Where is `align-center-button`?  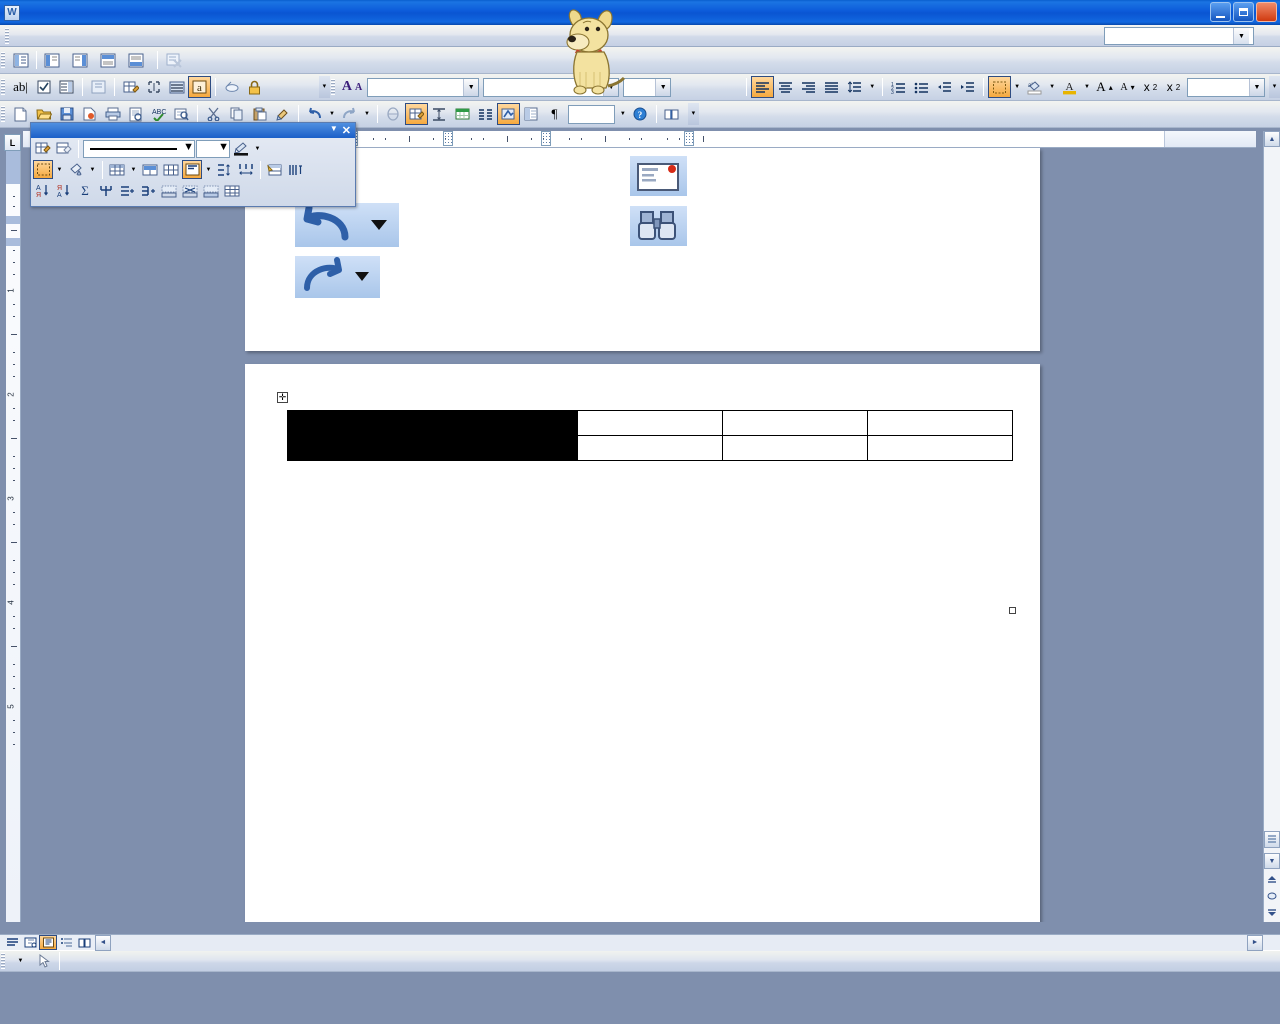 align-center-button is located at coordinates (785, 87).